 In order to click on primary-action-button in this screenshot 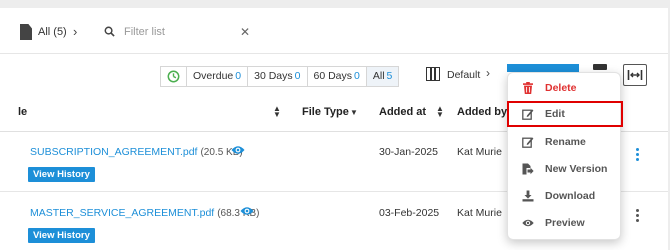, I will do `click(543, 68)`.